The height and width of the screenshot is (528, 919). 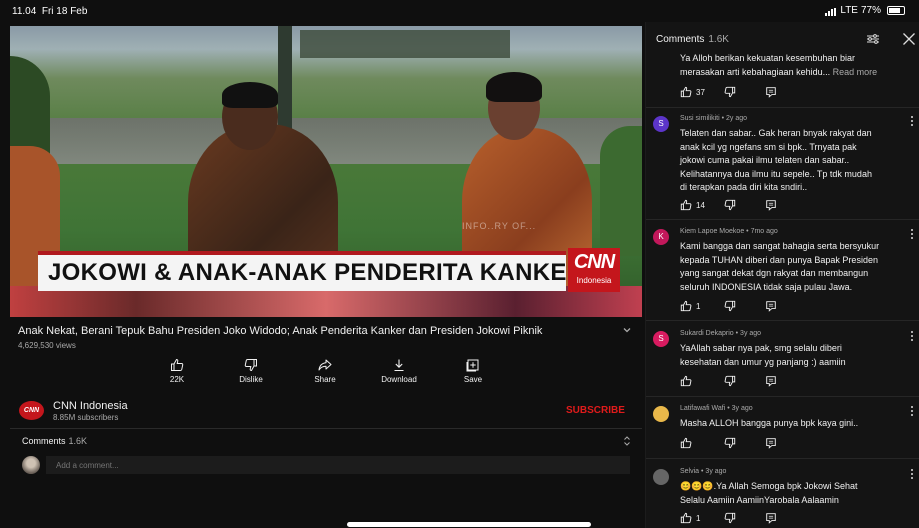 What do you see at coordinates (595, 410) in the screenshot?
I see `subscribe-button: SUBSCRIBE` at bounding box center [595, 410].